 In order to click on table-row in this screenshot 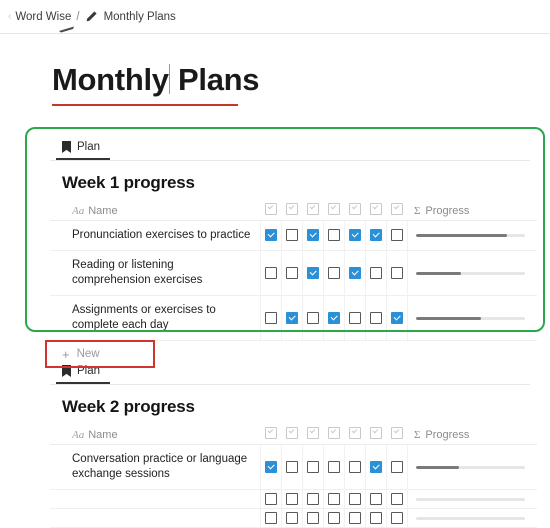, I will do `click(293, 518)`.